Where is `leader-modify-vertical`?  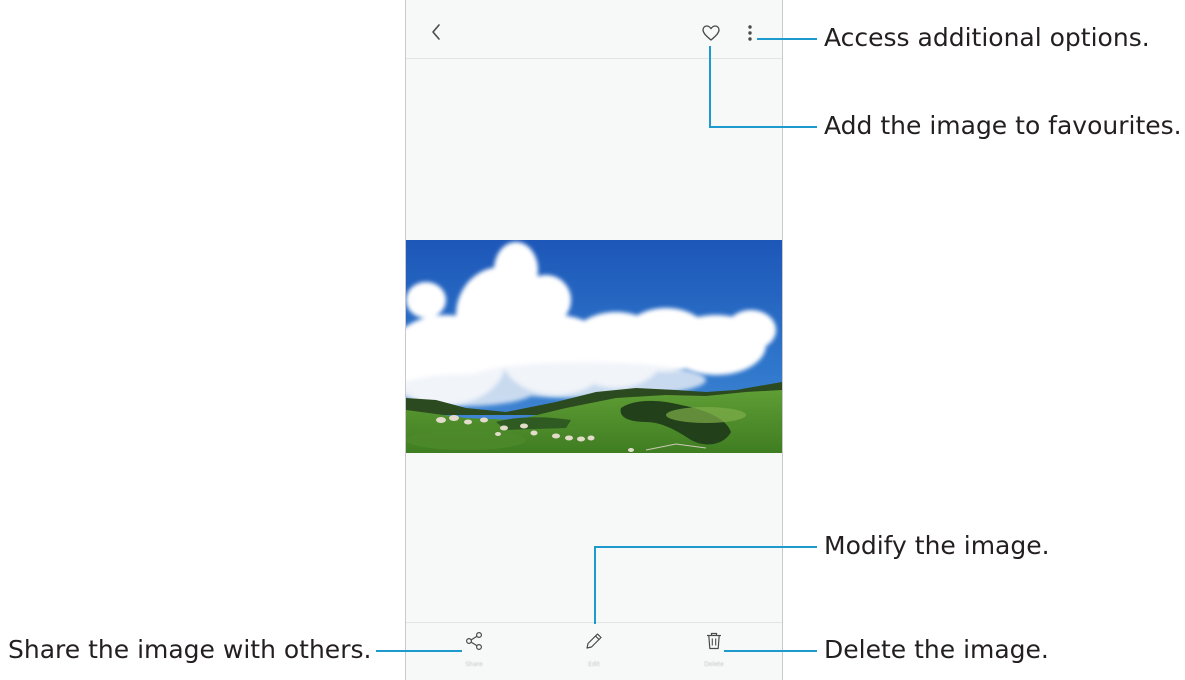 leader-modify-vertical is located at coordinates (595, 585).